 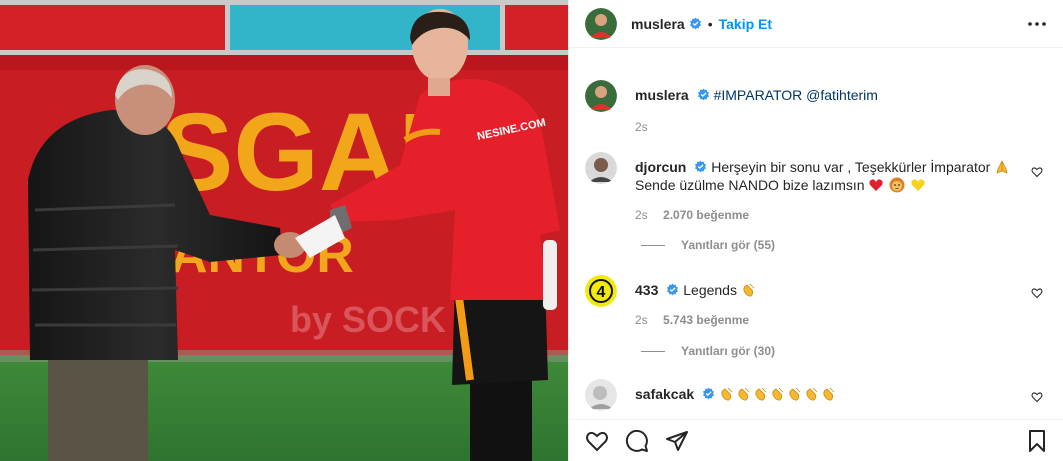 I want to click on comment-username: safakcak, so click(x=664, y=394).